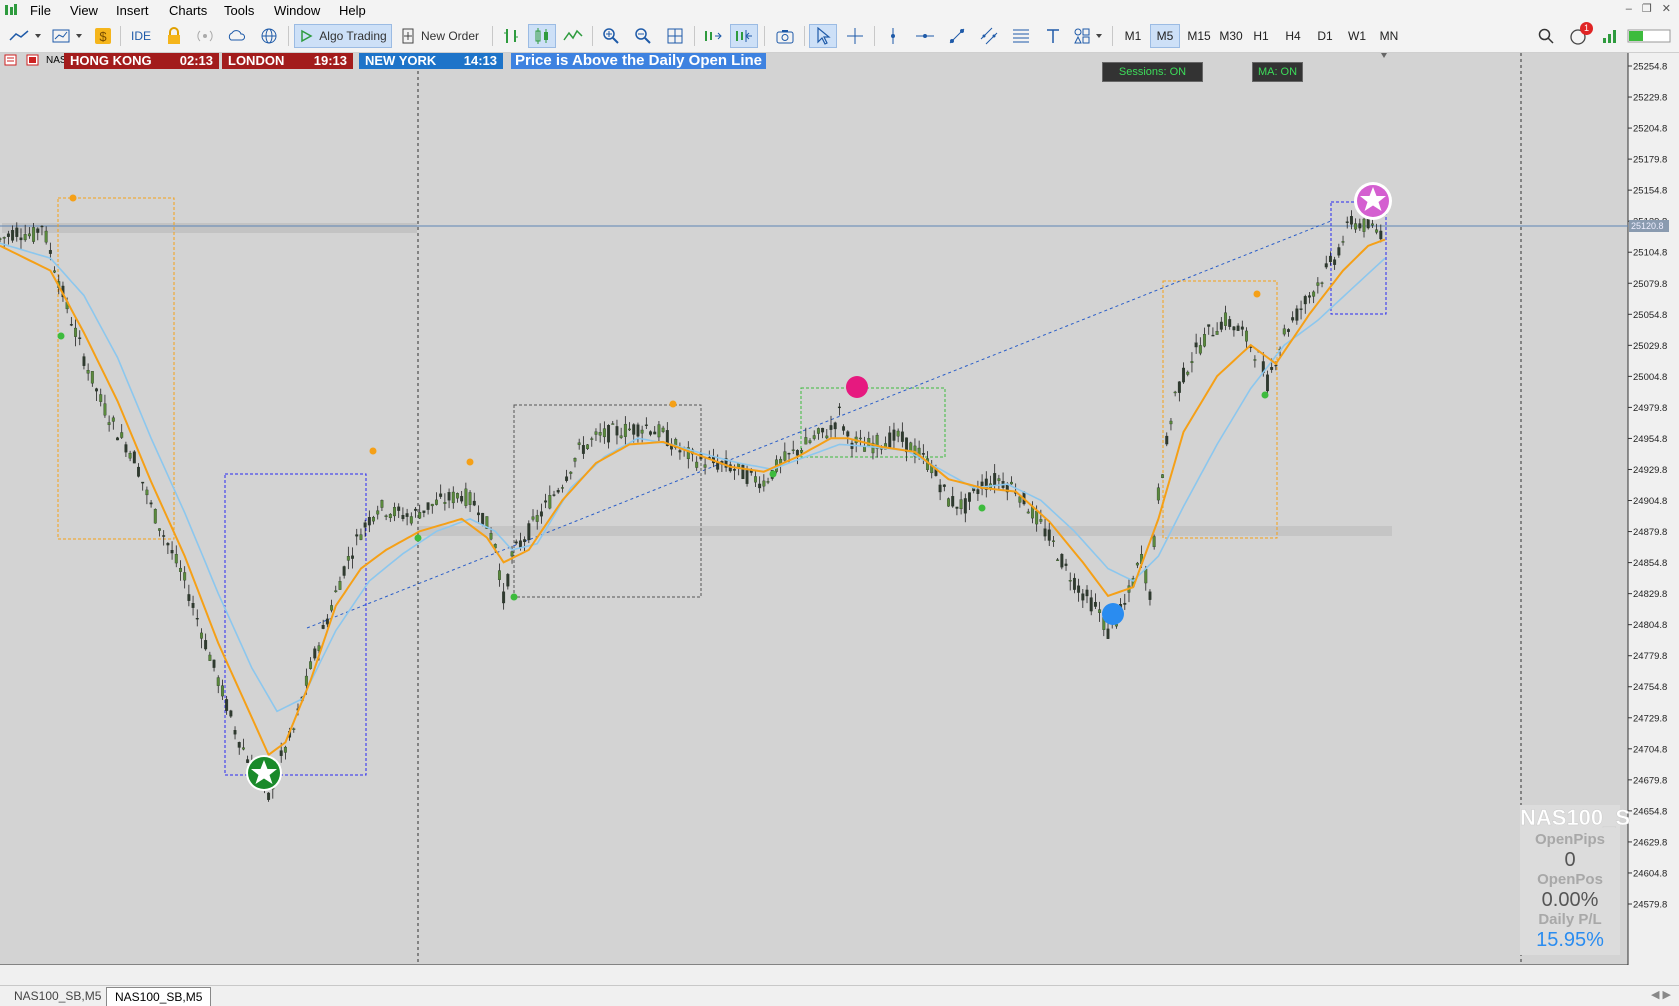 This screenshot has height=1006, width=1679. I want to click on cloud-icon, so click(237, 35).